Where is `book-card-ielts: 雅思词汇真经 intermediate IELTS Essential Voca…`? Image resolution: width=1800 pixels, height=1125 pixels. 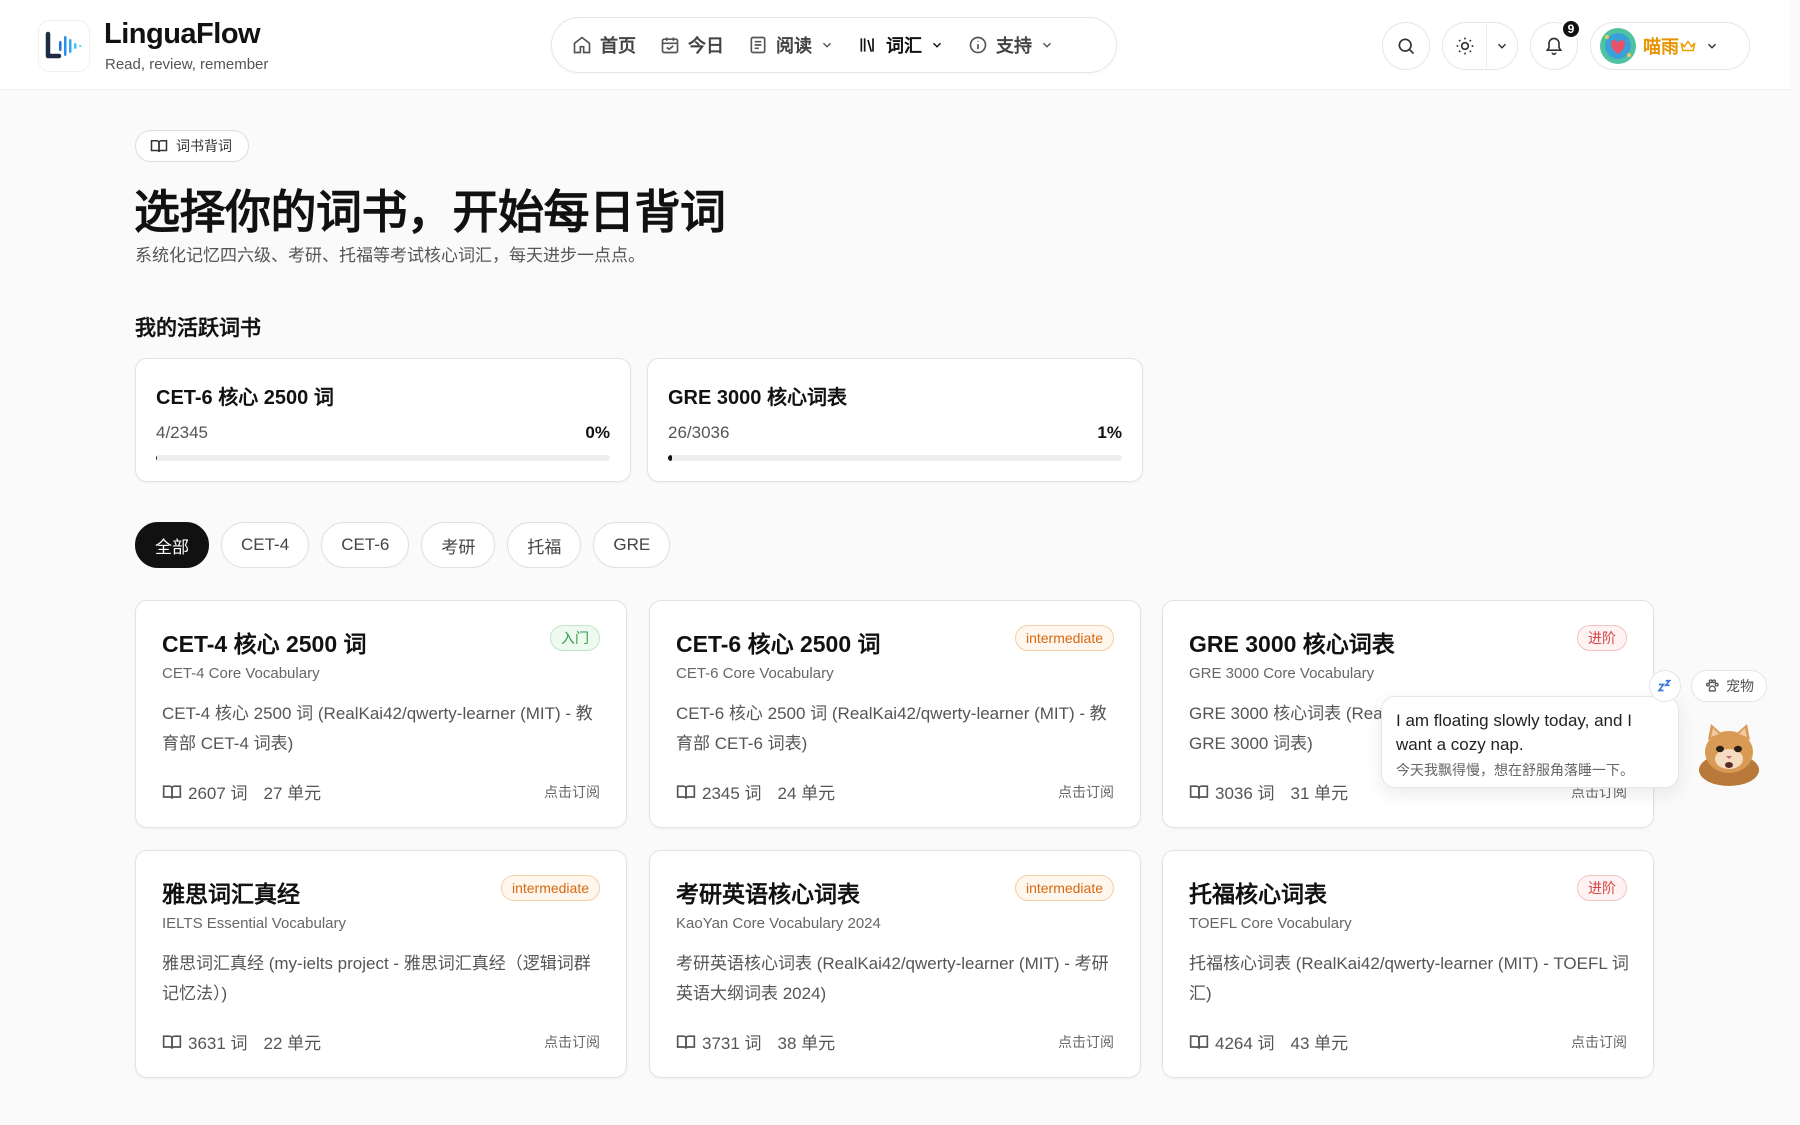
book-card-ielts: 雅思词汇真经 intermediate IELTS Essential Voca… is located at coordinates (381, 964).